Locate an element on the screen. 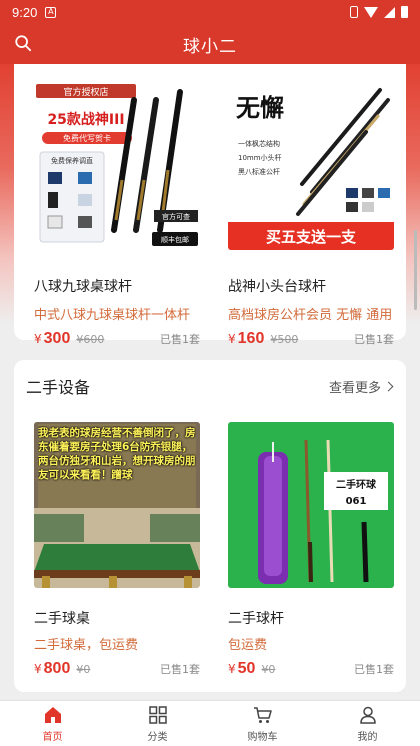 This screenshot has height=746, width=420. tab-label: 首页 is located at coordinates (52, 737).